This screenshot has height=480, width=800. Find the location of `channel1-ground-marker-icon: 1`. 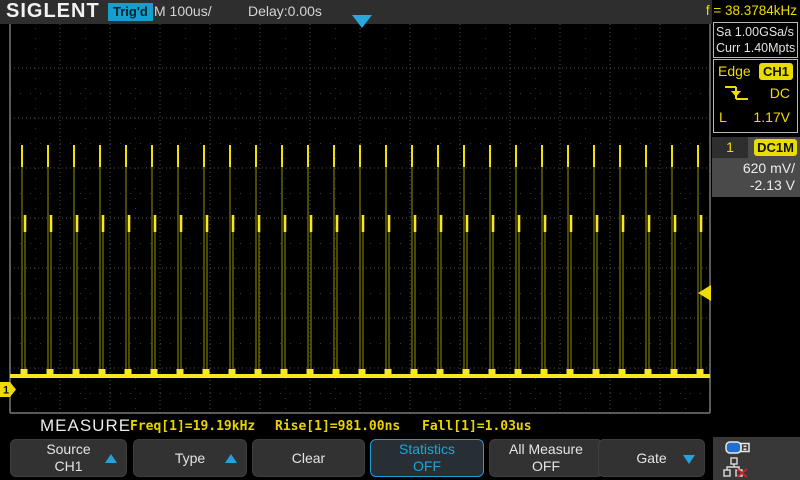

channel1-ground-marker-icon: 1 is located at coordinates (8, 389).